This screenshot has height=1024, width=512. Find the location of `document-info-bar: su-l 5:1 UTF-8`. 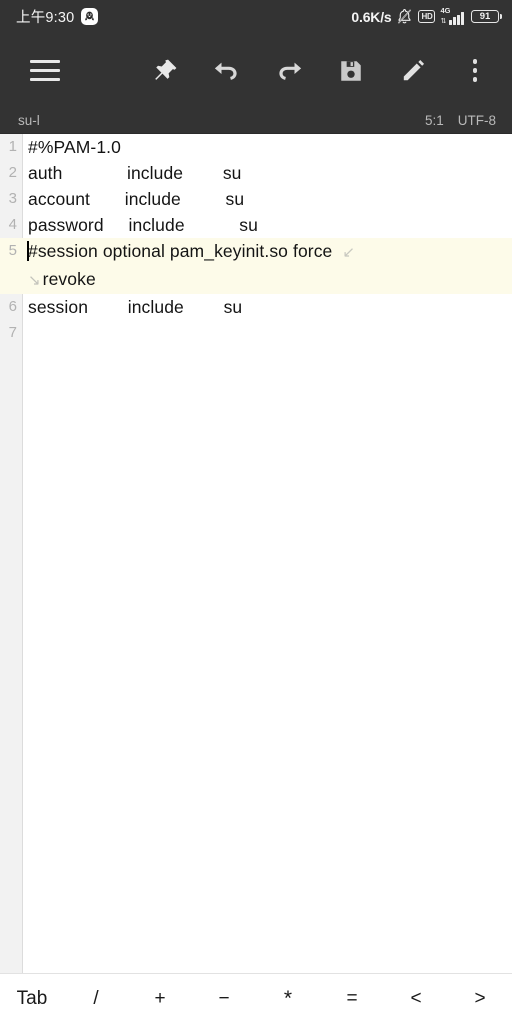

document-info-bar: su-l 5:1 UTF-8 is located at coordinates (256, 121).